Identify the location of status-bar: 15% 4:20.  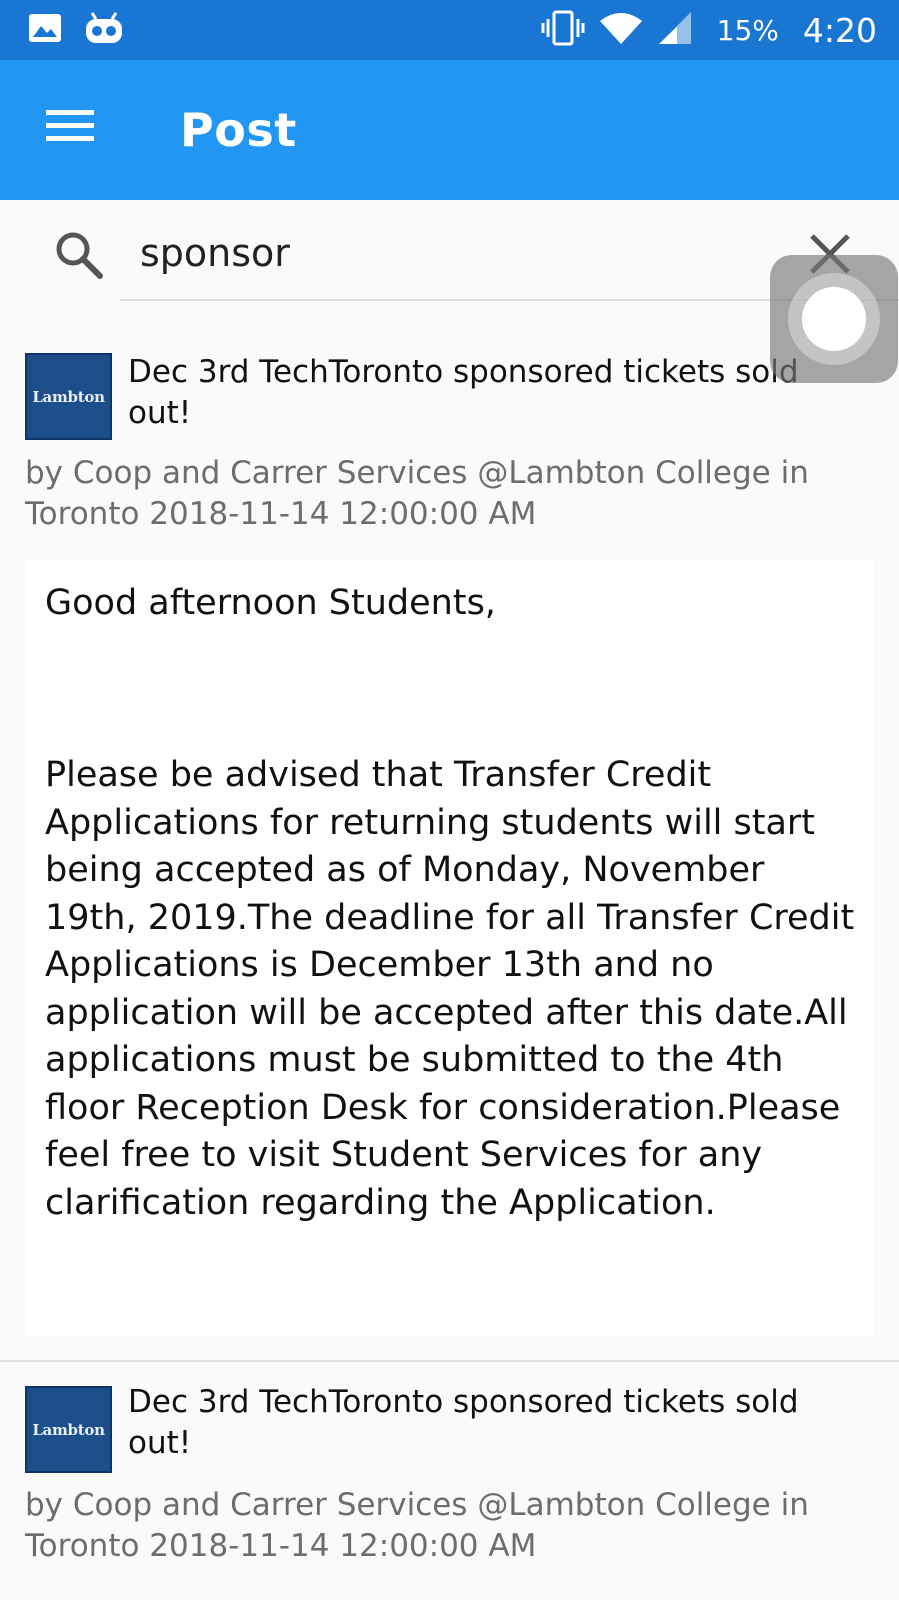
(449, 30).